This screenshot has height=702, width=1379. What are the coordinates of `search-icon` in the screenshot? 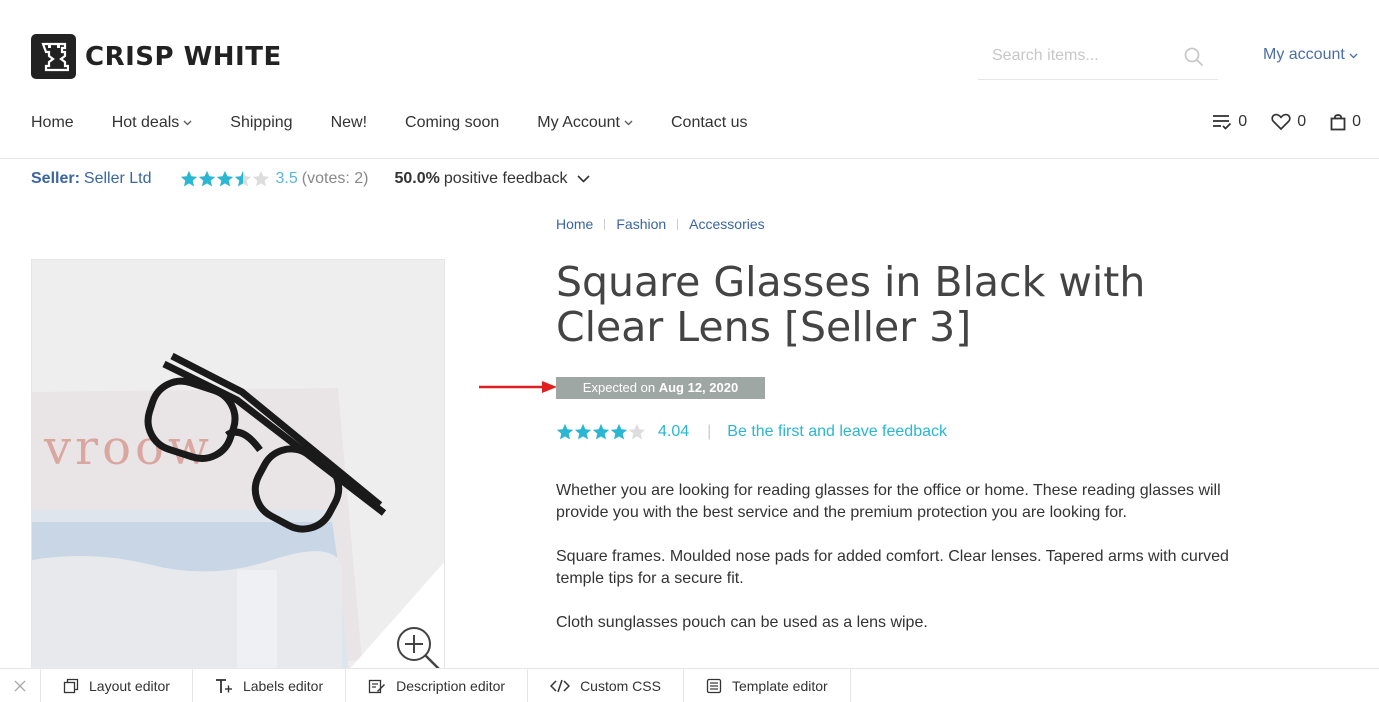 It's located at (1194, 59).